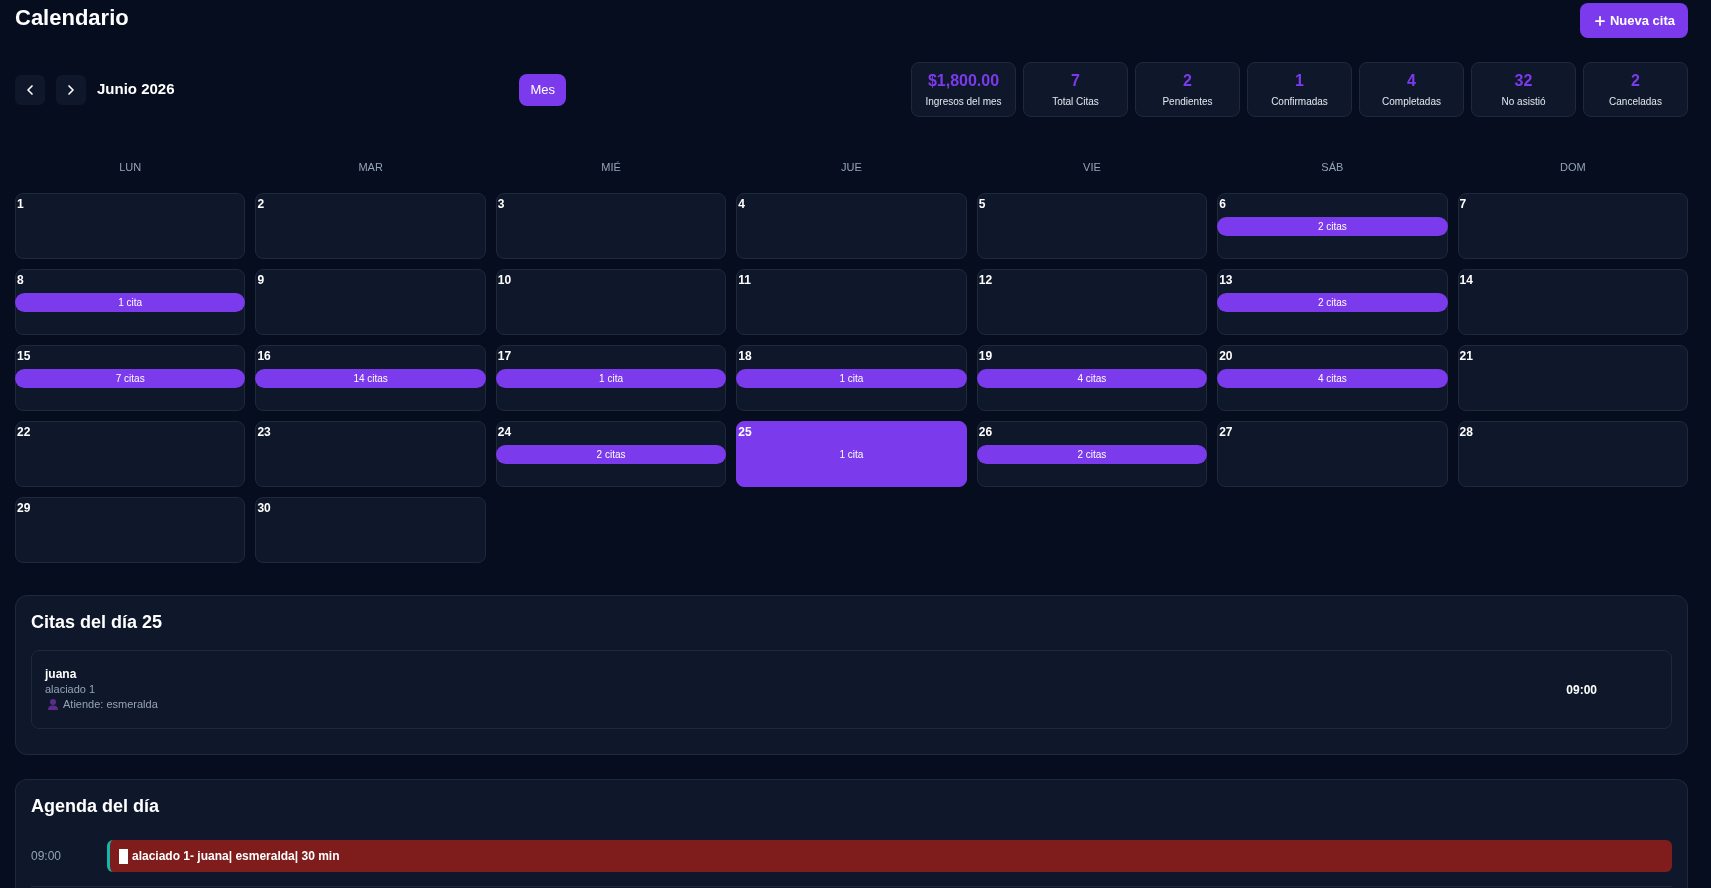 This screenshot has height=888, width=1711. What do you see at coordinates (851, 378) in the screenshot?
I see `day-cell: 18 1 cita` at bounding box center [851, 378].